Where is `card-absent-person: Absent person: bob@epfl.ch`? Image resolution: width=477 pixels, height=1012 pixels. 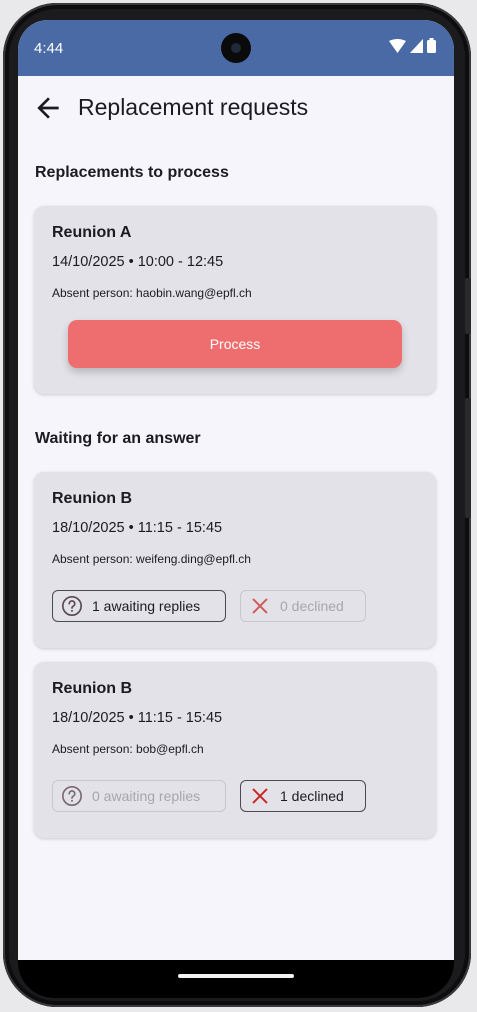
card-absent-person: Absent person: bob@epfl.ch is located at coordinates (128, 749).